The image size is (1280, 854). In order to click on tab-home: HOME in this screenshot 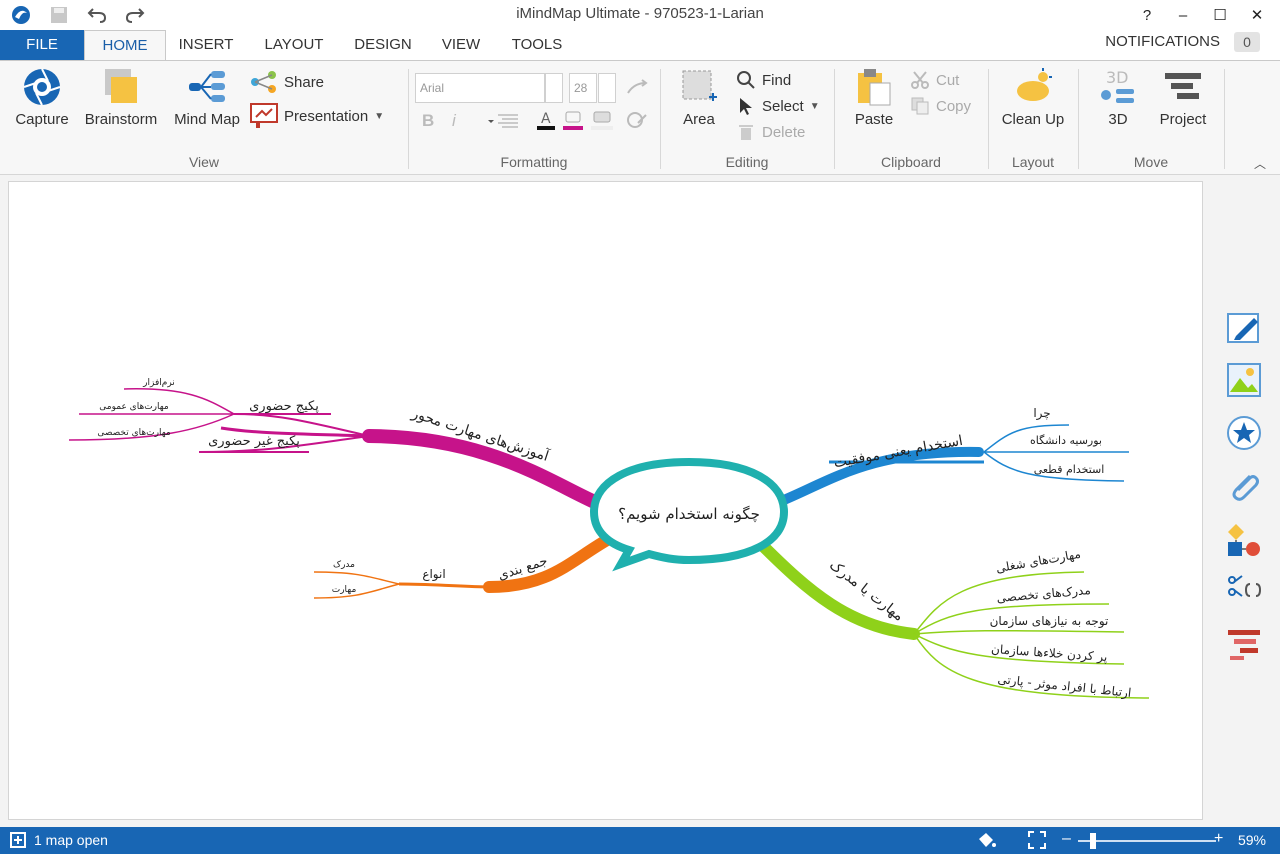, I will do `click(125, 45)`.